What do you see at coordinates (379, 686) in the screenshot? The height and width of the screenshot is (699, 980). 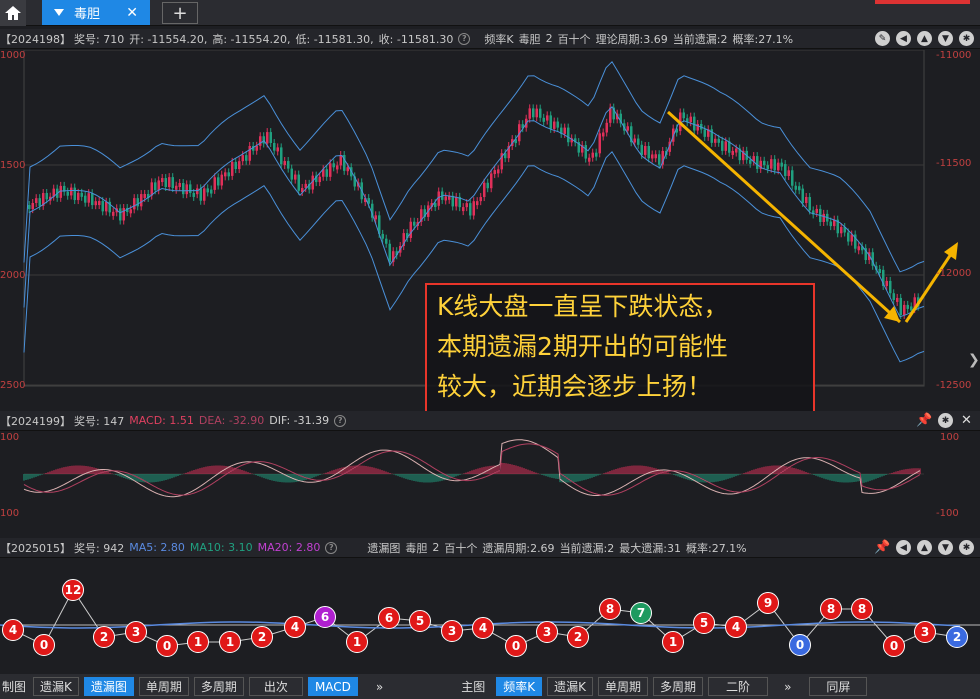 I see `more-left-button: »` at bounding box center [379, 686].